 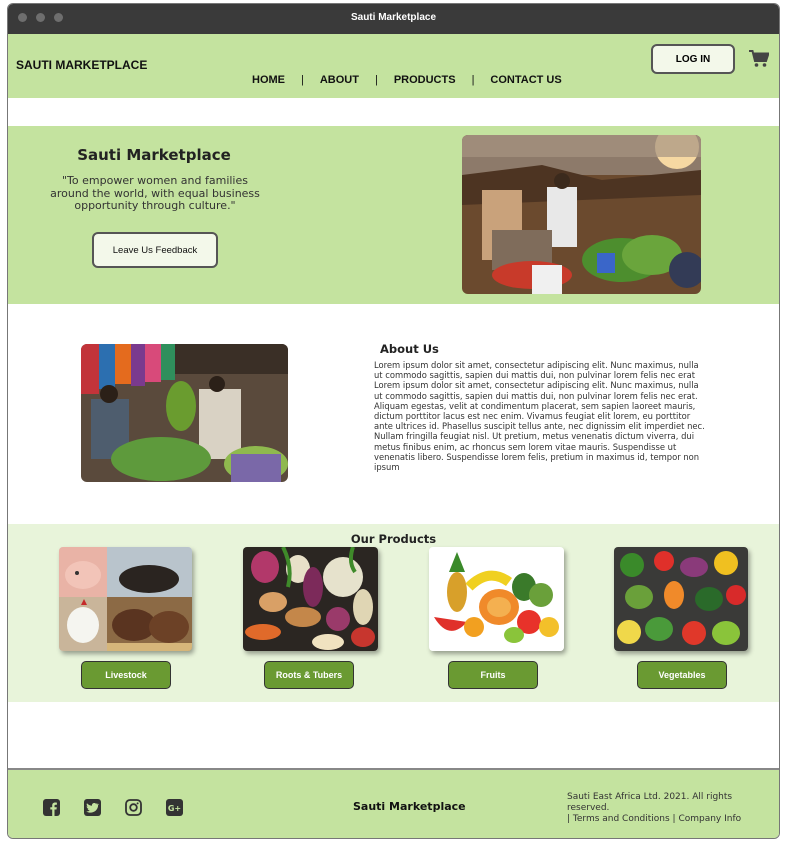 What do you see at coordinates (759, 59) in the screenshot?
I see `cart-icon` at bounding box center [759, 59].